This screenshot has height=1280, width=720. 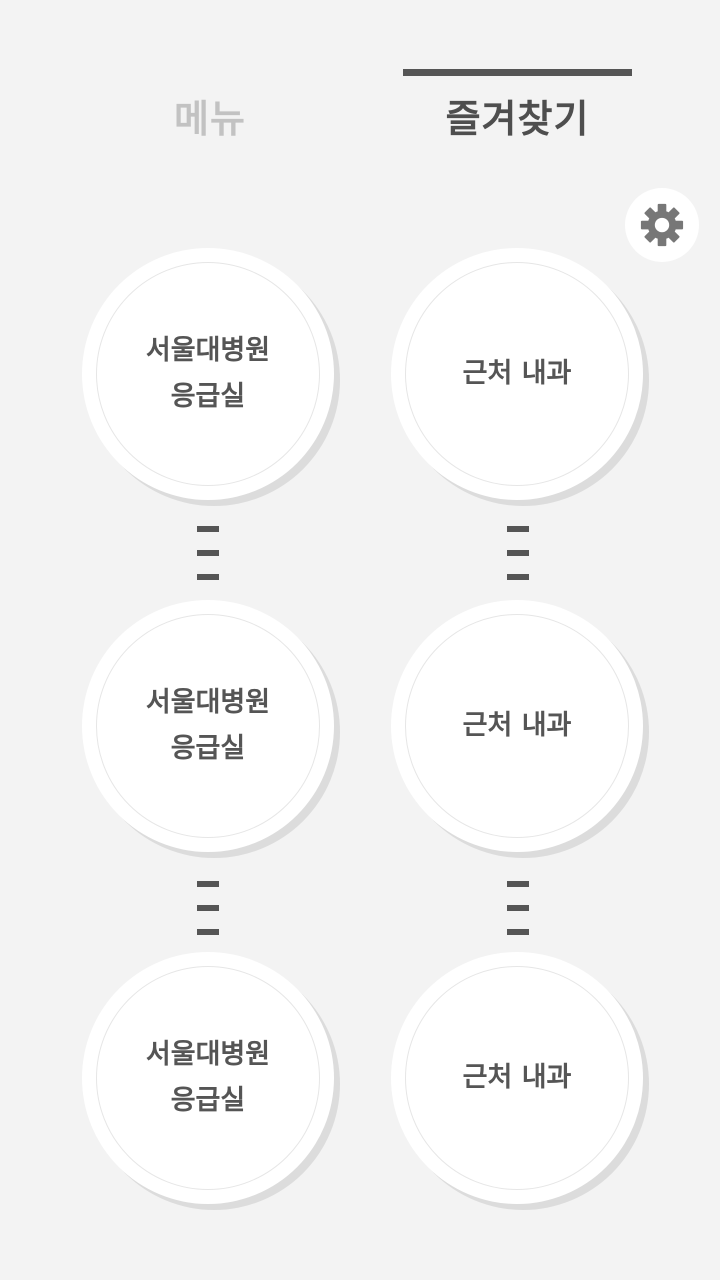 What do you see at coordinates (210, 115) in the screenshot?
I see `tab-menu: 메뉴` at bounding box center [210, 115].